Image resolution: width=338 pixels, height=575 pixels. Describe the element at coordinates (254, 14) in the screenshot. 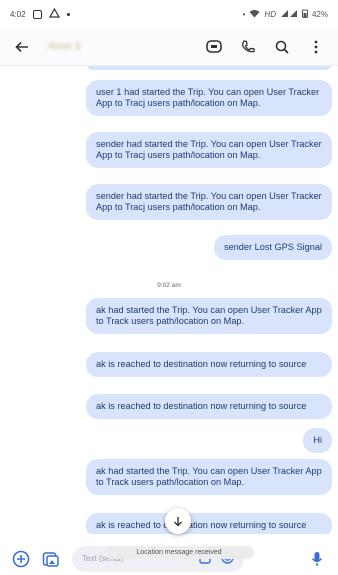

I see `wifi-icon` at that location.